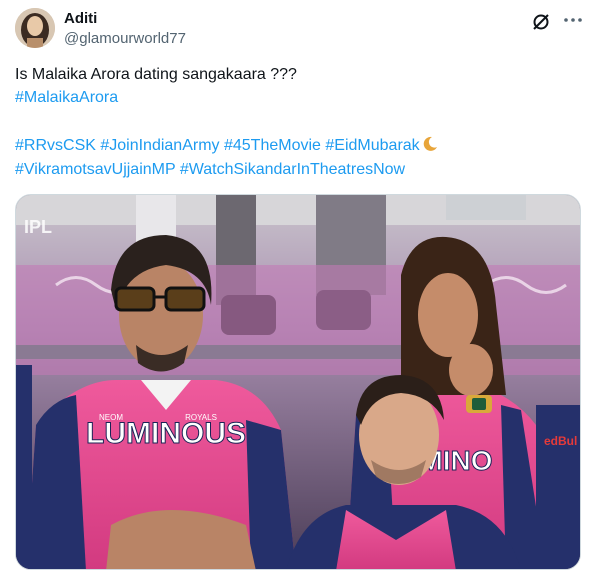 The width and height of the screenshot is (600, 573). I want to click on jersey-royals-logo: ROYALS, so click(201, 417).